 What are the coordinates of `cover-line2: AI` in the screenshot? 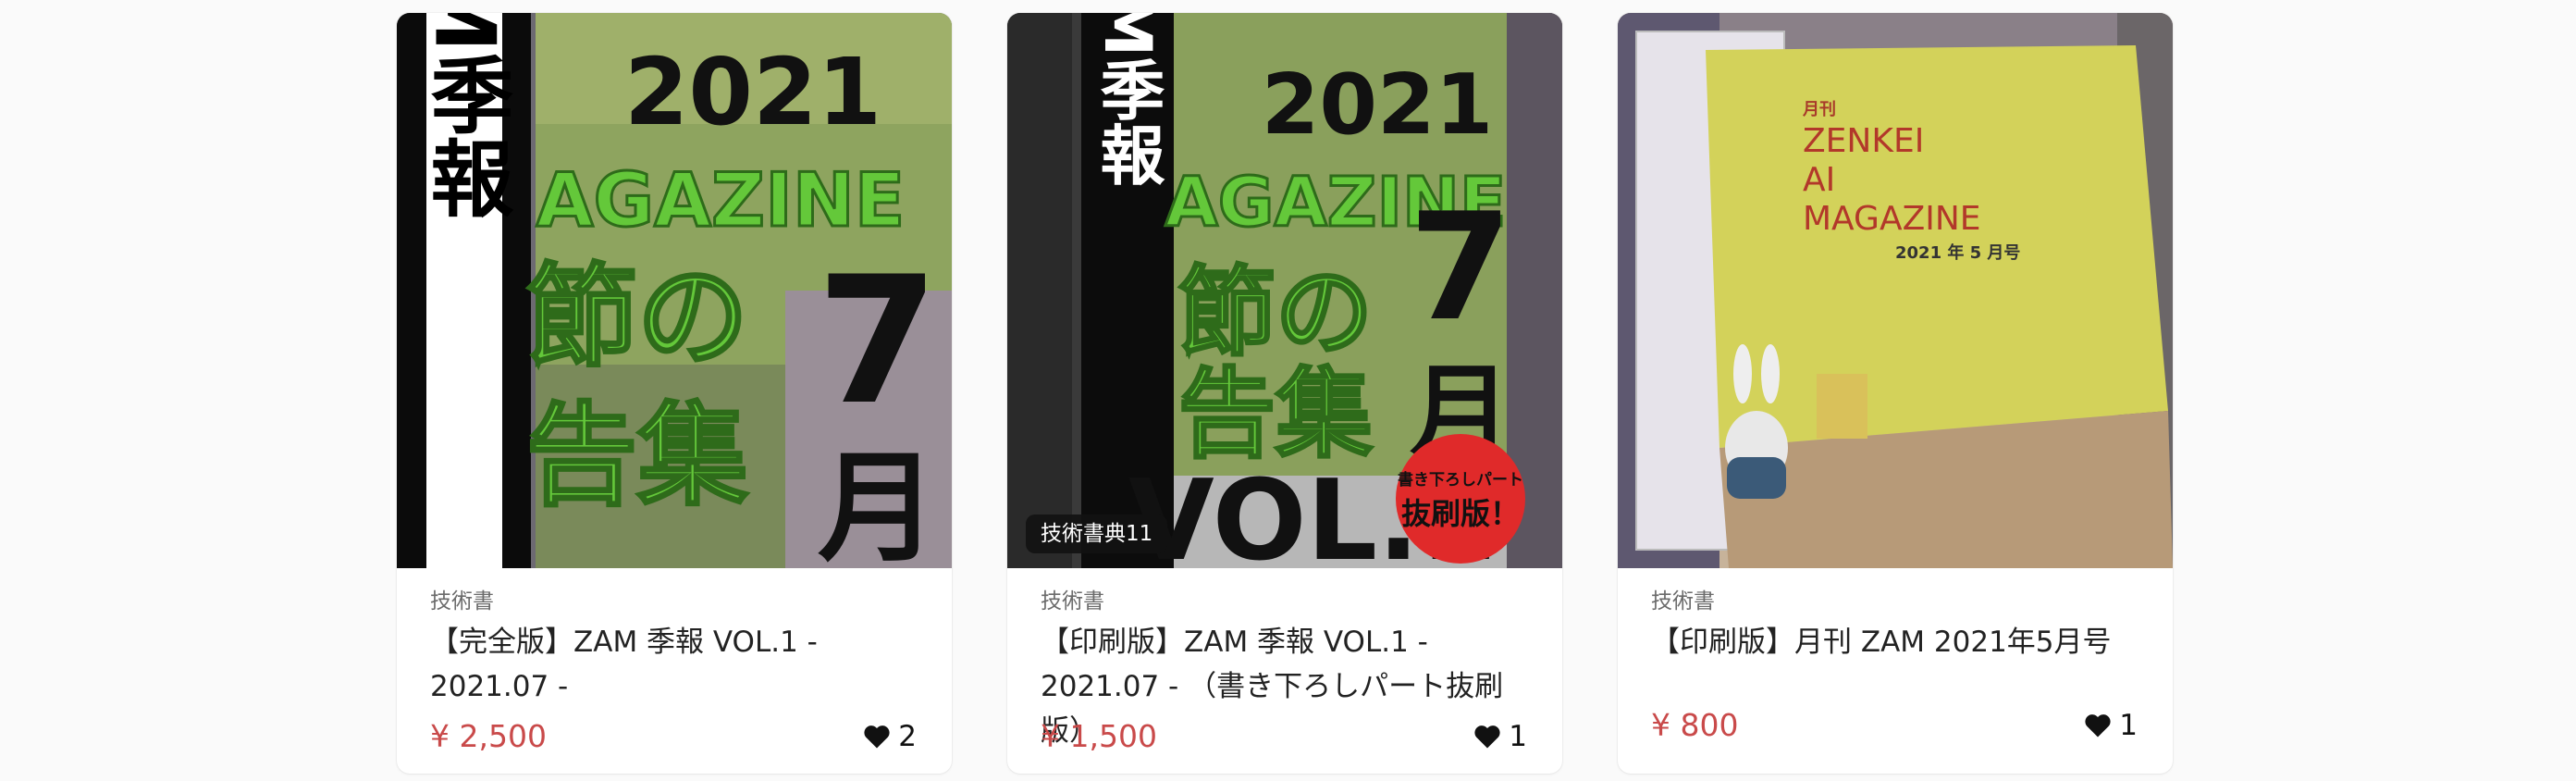 It's located at (1819, 180).